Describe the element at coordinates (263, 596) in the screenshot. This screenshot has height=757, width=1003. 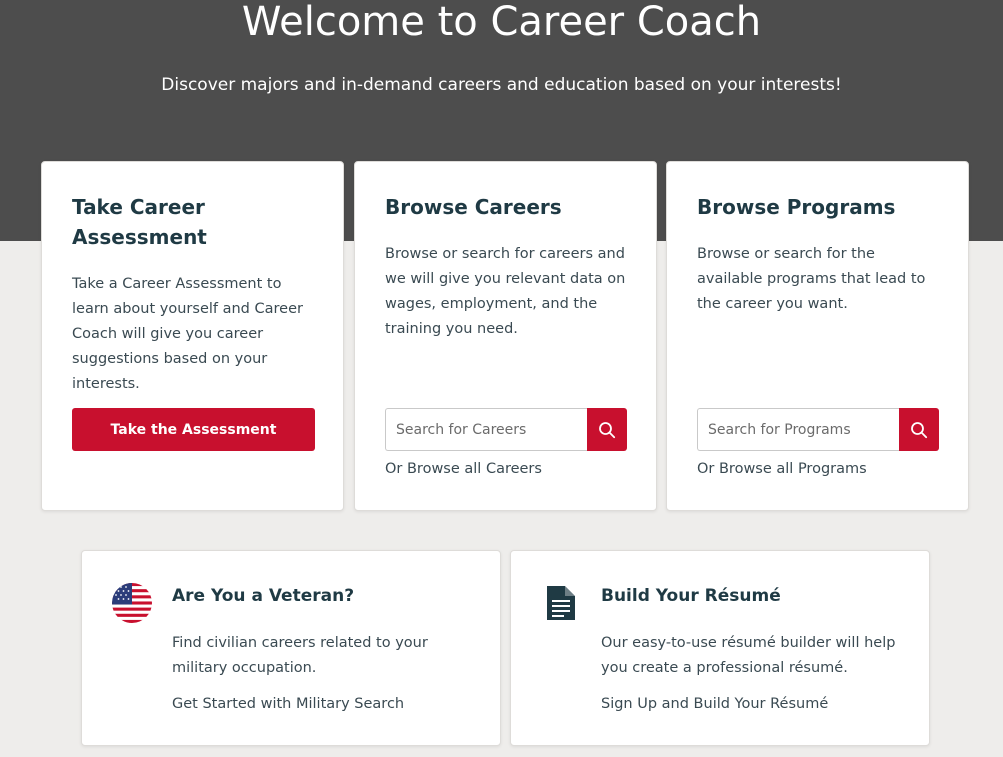
I see `veteran-card-title: Are You a Veteran?` at that location.